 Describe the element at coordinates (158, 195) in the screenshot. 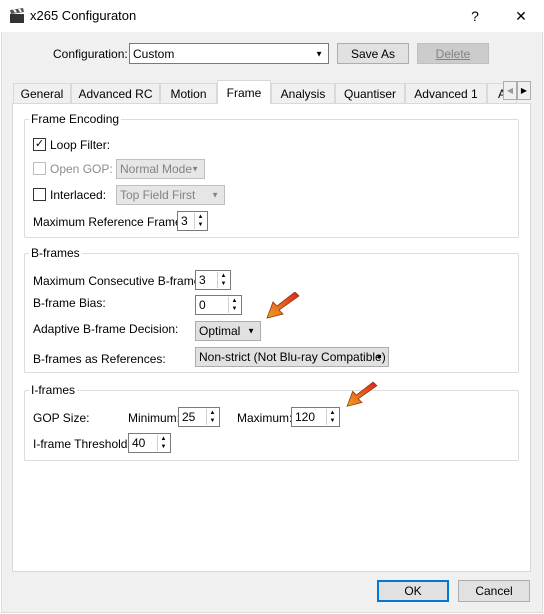

I see `interlaced-value: Top Field First` at that location.